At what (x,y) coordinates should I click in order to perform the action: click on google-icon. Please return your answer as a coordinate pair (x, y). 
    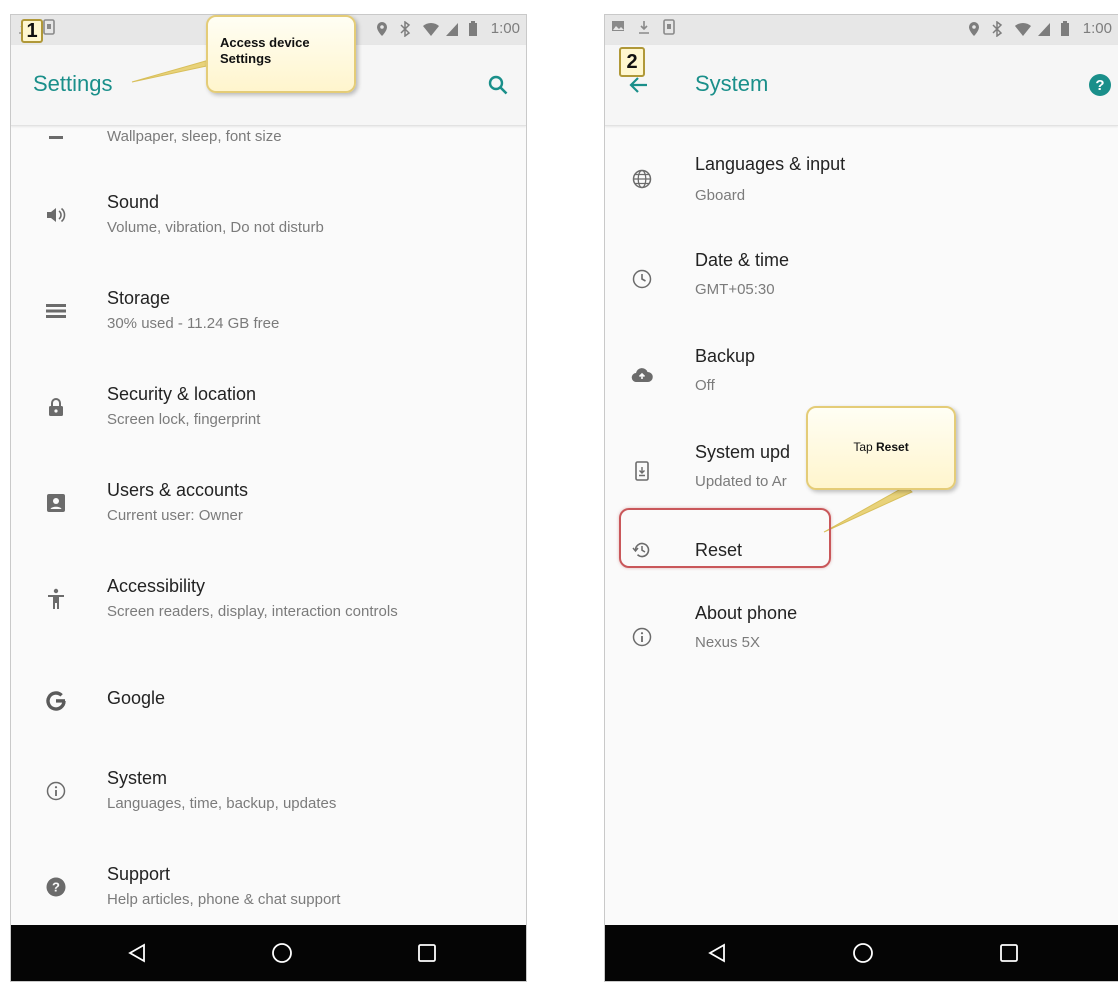
    Looking at the image, I should click on (56, 701).